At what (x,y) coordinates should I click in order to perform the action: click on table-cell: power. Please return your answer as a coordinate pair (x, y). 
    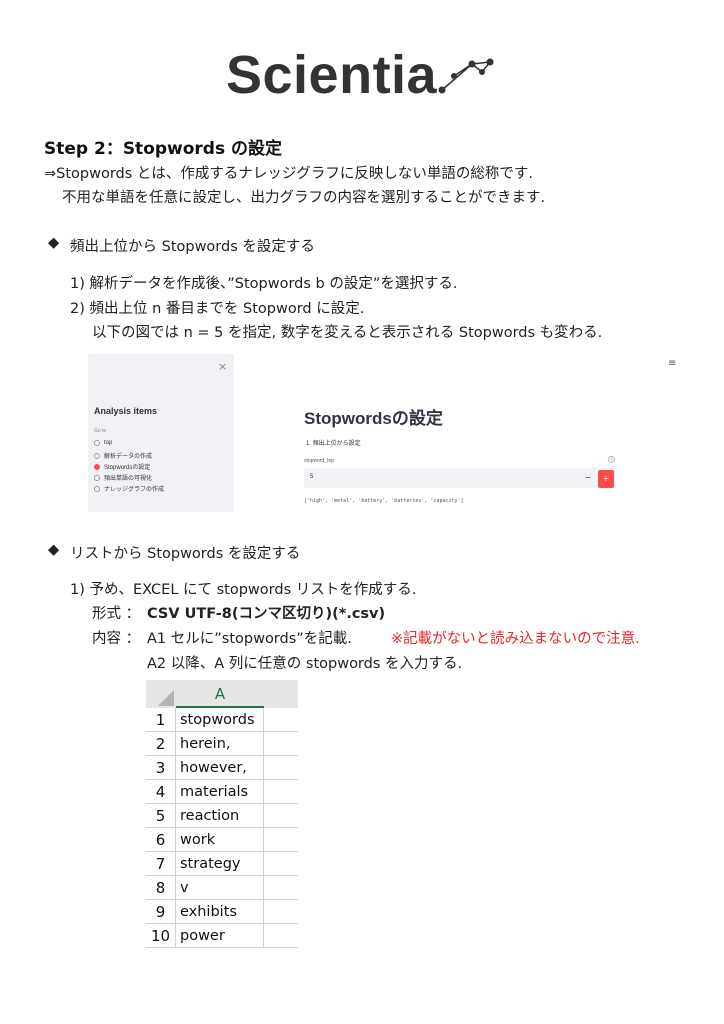
    Looking at the image, I should click on (220, 936).